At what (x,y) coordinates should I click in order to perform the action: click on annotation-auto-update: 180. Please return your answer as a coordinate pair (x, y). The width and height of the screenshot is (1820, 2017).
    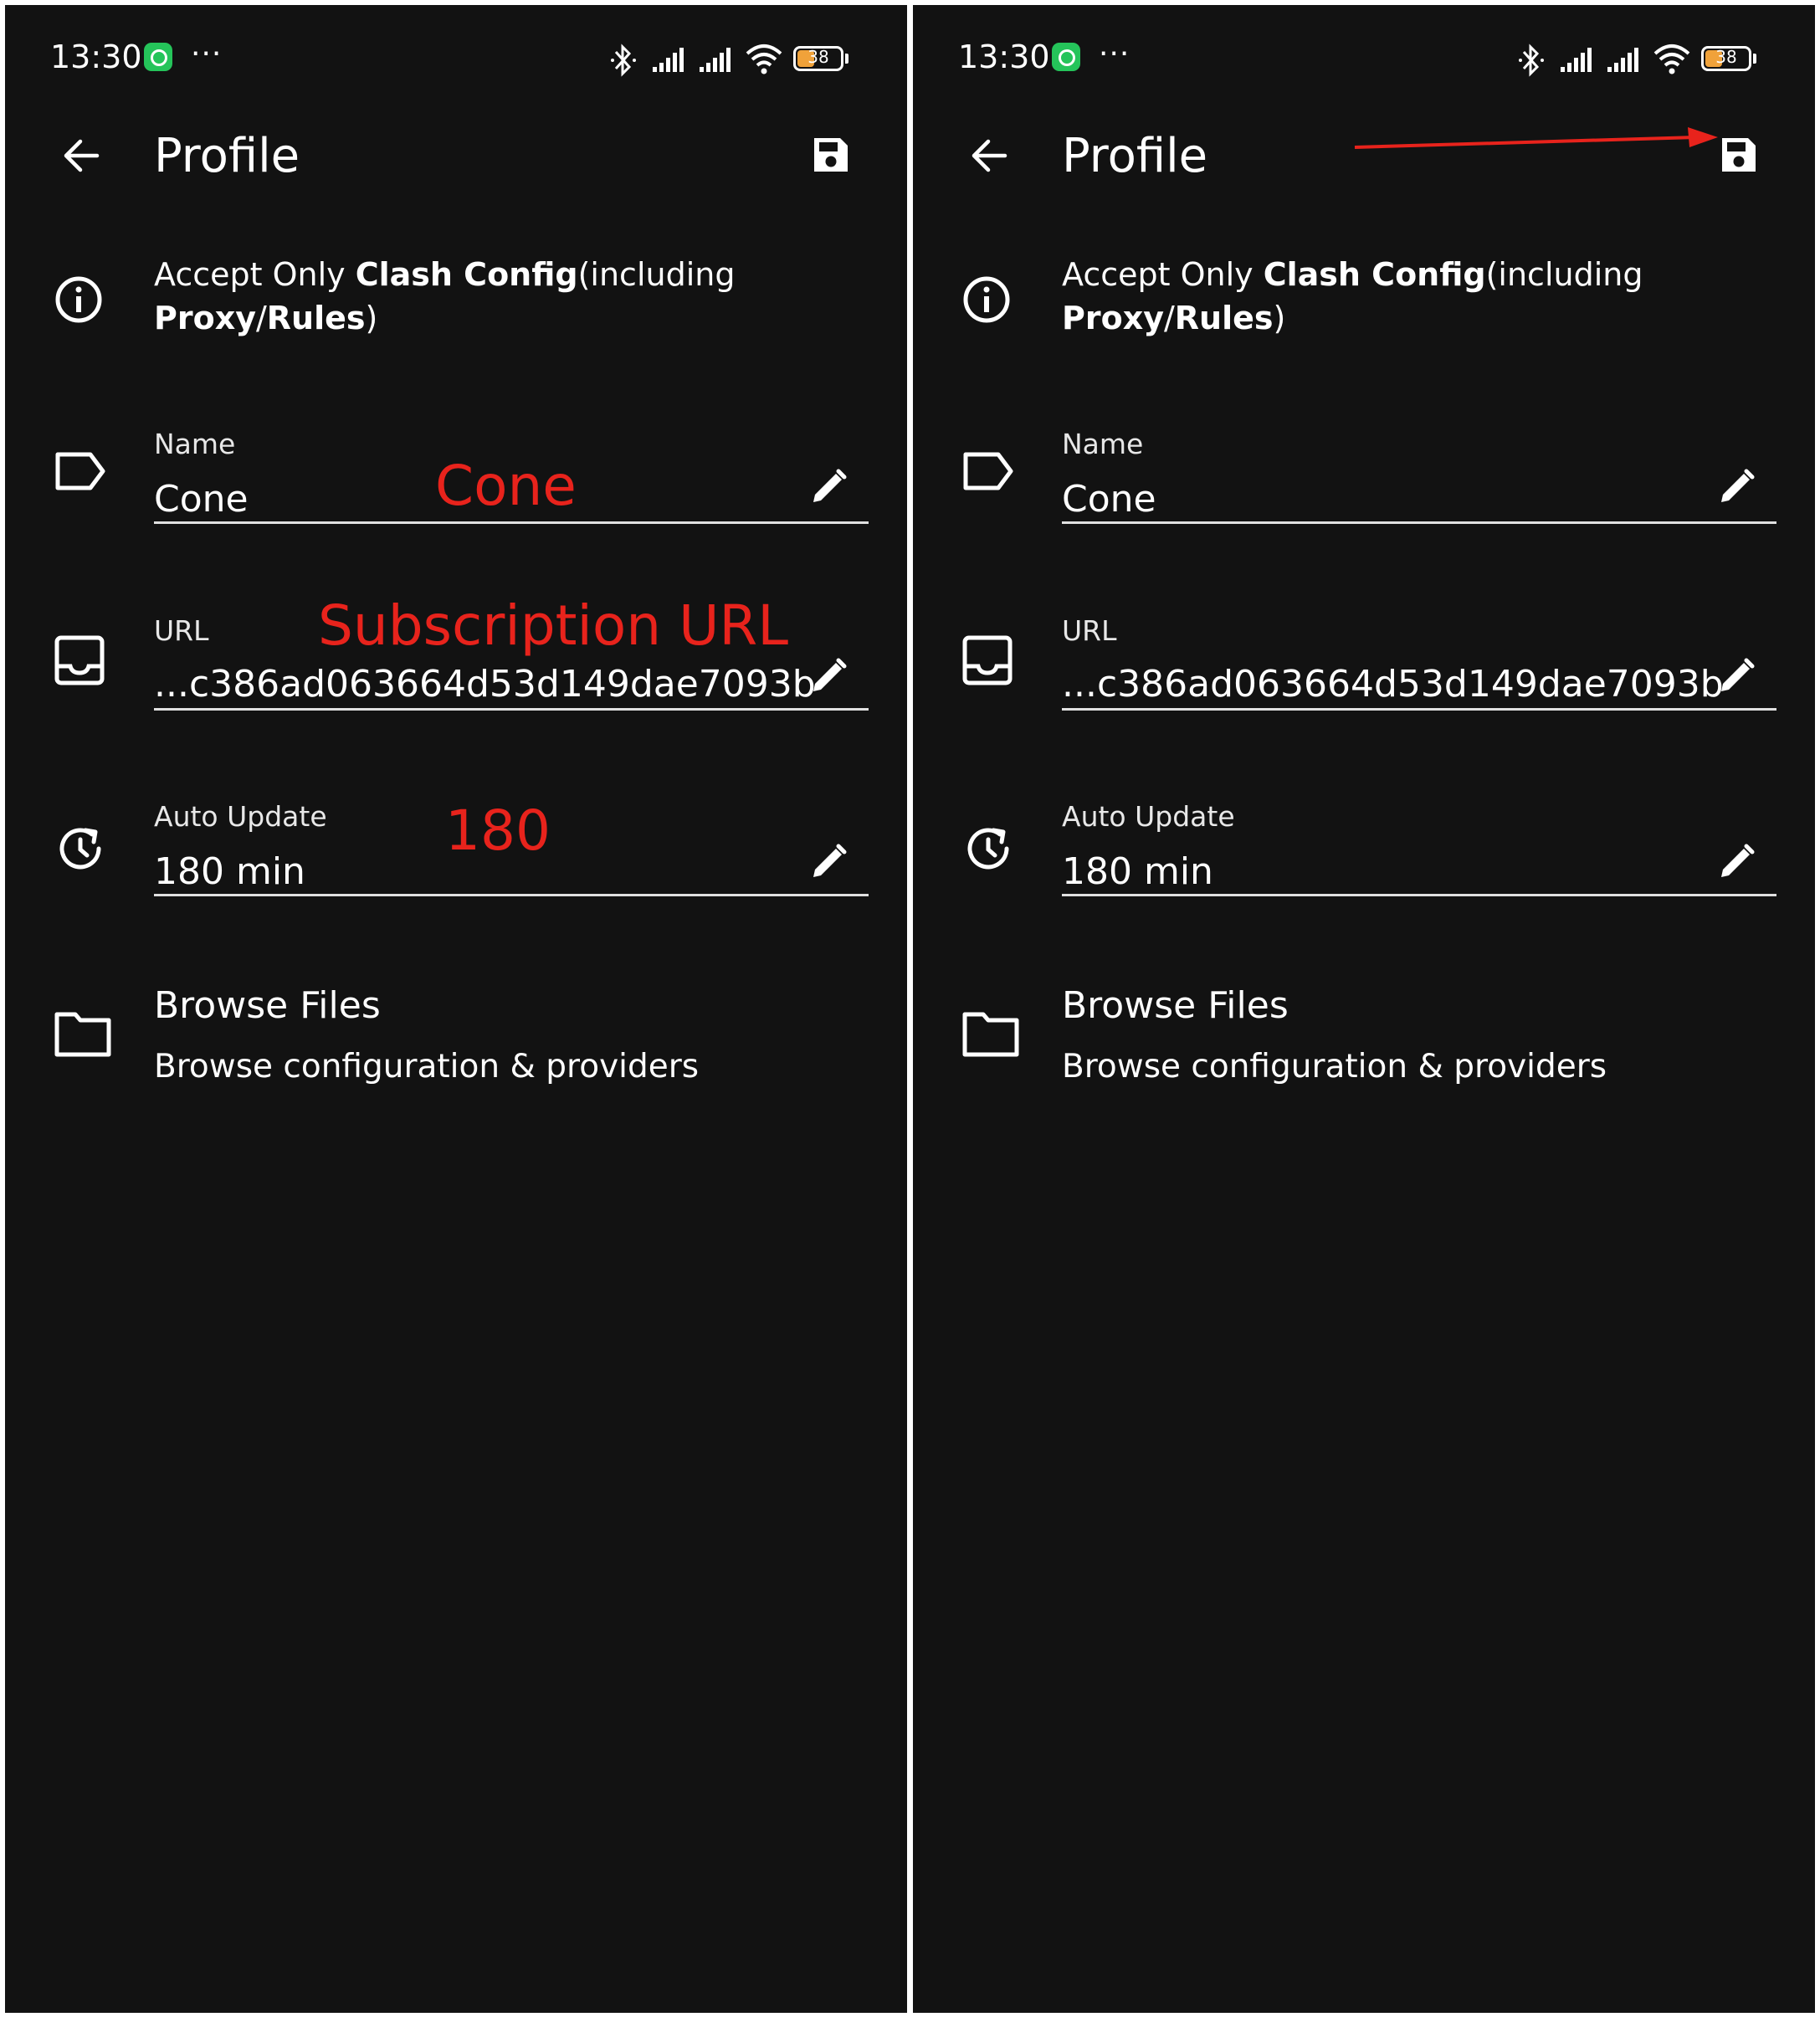
    Looking at the image, I should click on (498, 831).